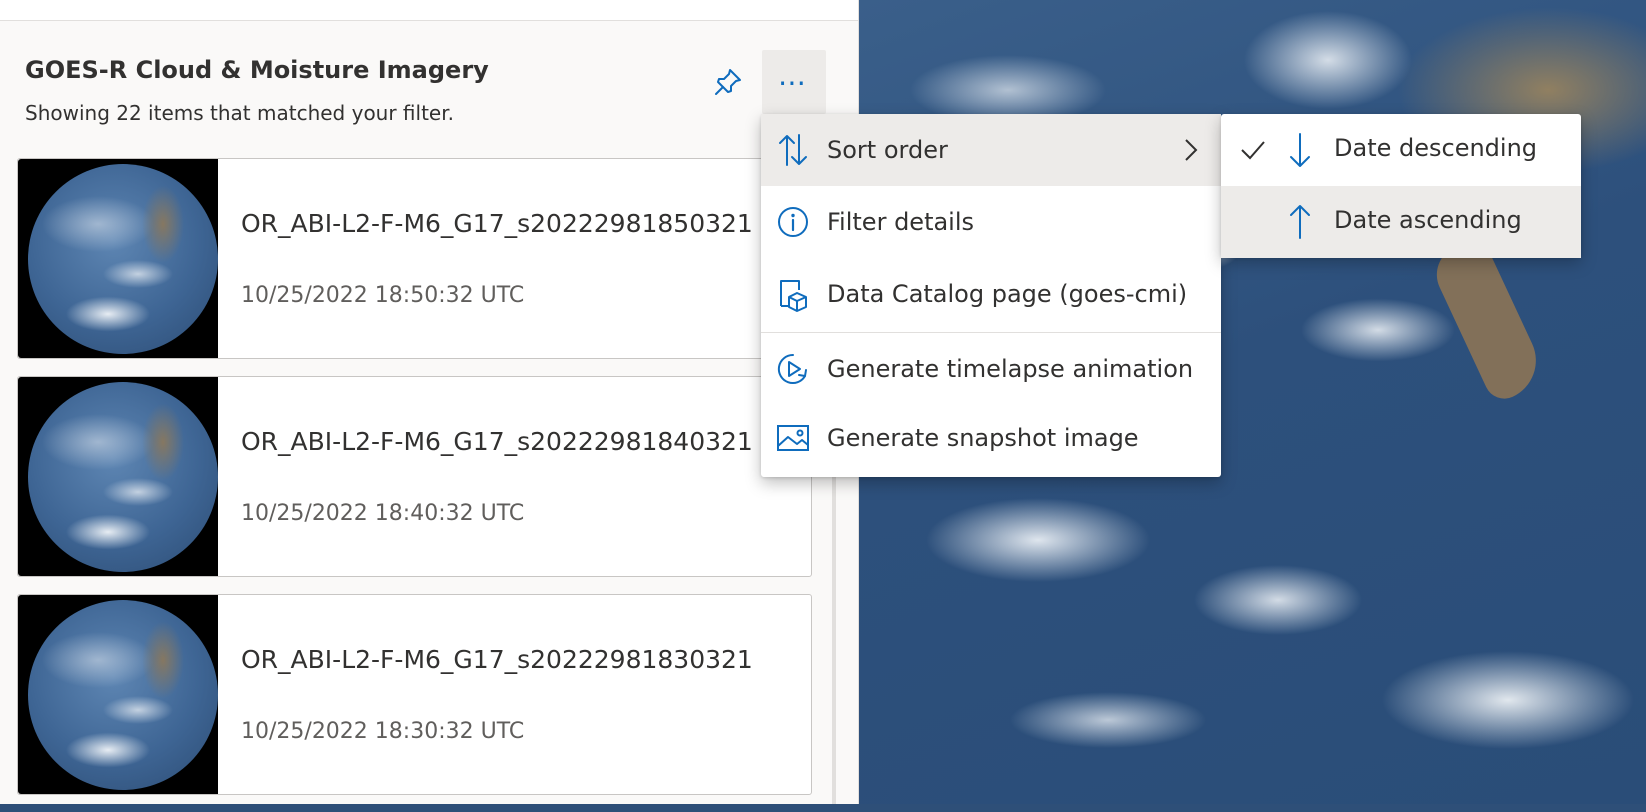 This screenshot has height=812, width=1646. I want to click on menu-item-generate-timelapse: Generate timelapse animation, so click(991, 369).